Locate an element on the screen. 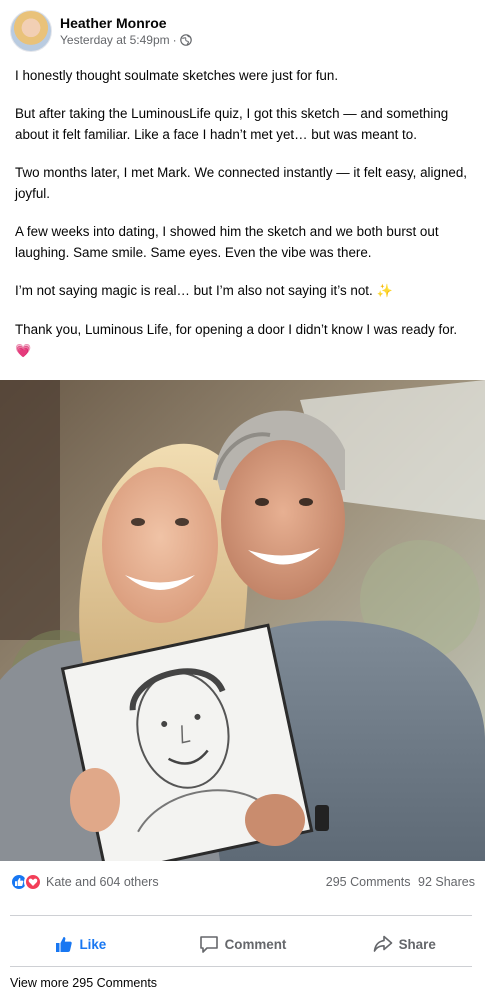 The image size is (485, 1000). author-name: Heather Monroe is located at coordinates (126, 23).